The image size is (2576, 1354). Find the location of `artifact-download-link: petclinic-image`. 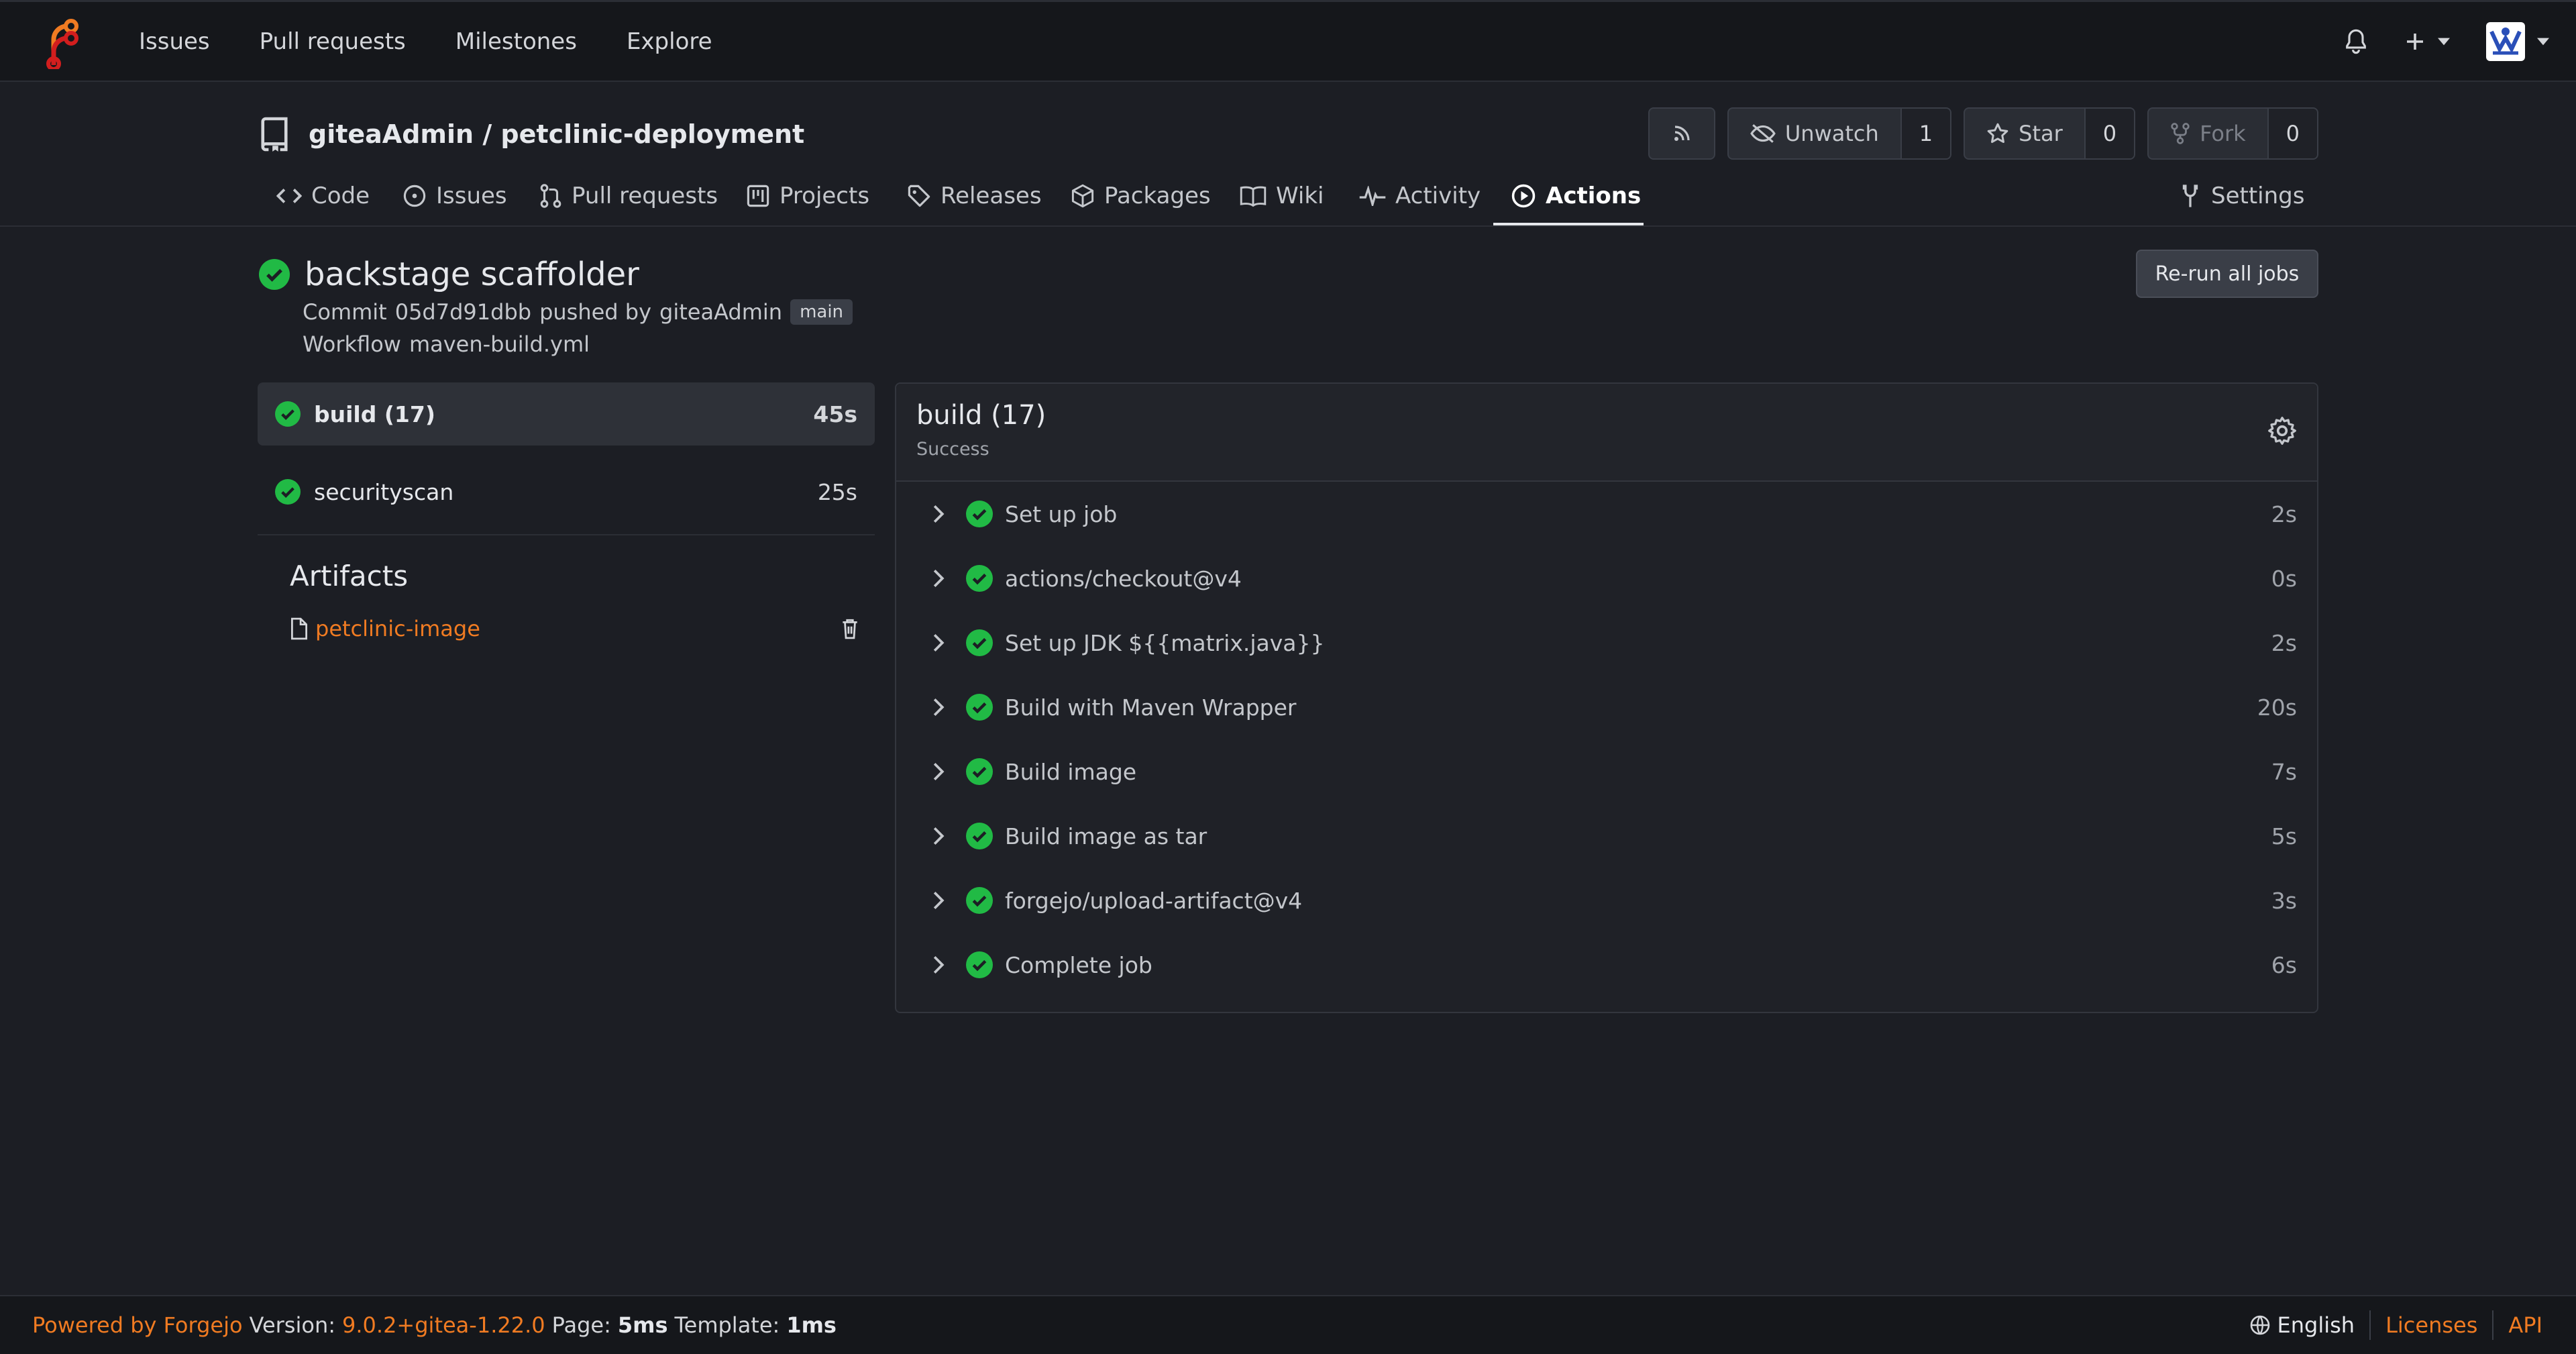

artifact-download-link: petclinic-image is located at coordinates (575, 629).